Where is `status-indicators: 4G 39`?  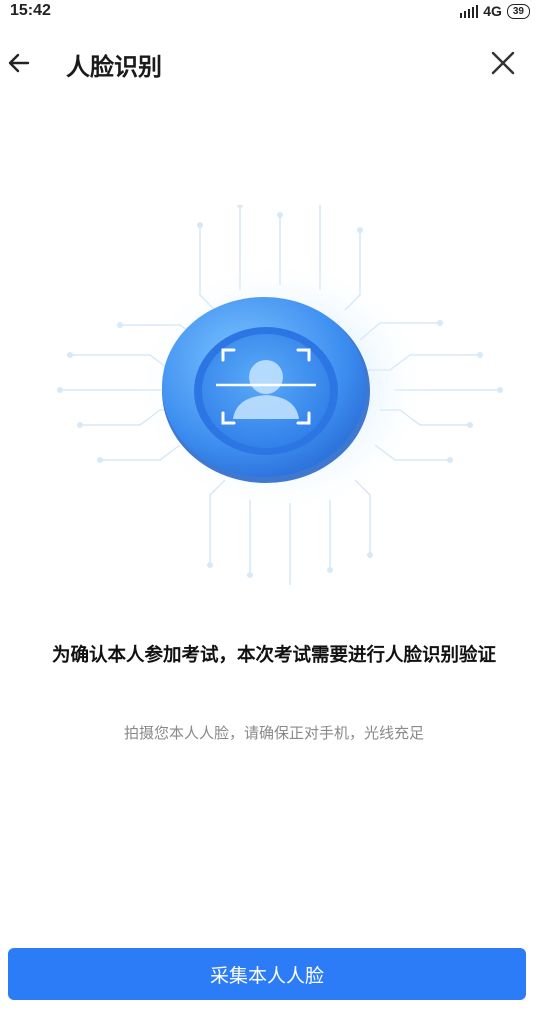
status-indicators: 4G 39 is located at coordinates (495, 11).